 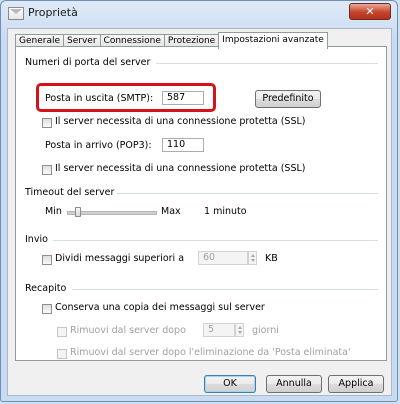 What do you see at coordinates (252, 258) in the screenshot?
I see `split-size-spinner` at bounding box center [252, 258].